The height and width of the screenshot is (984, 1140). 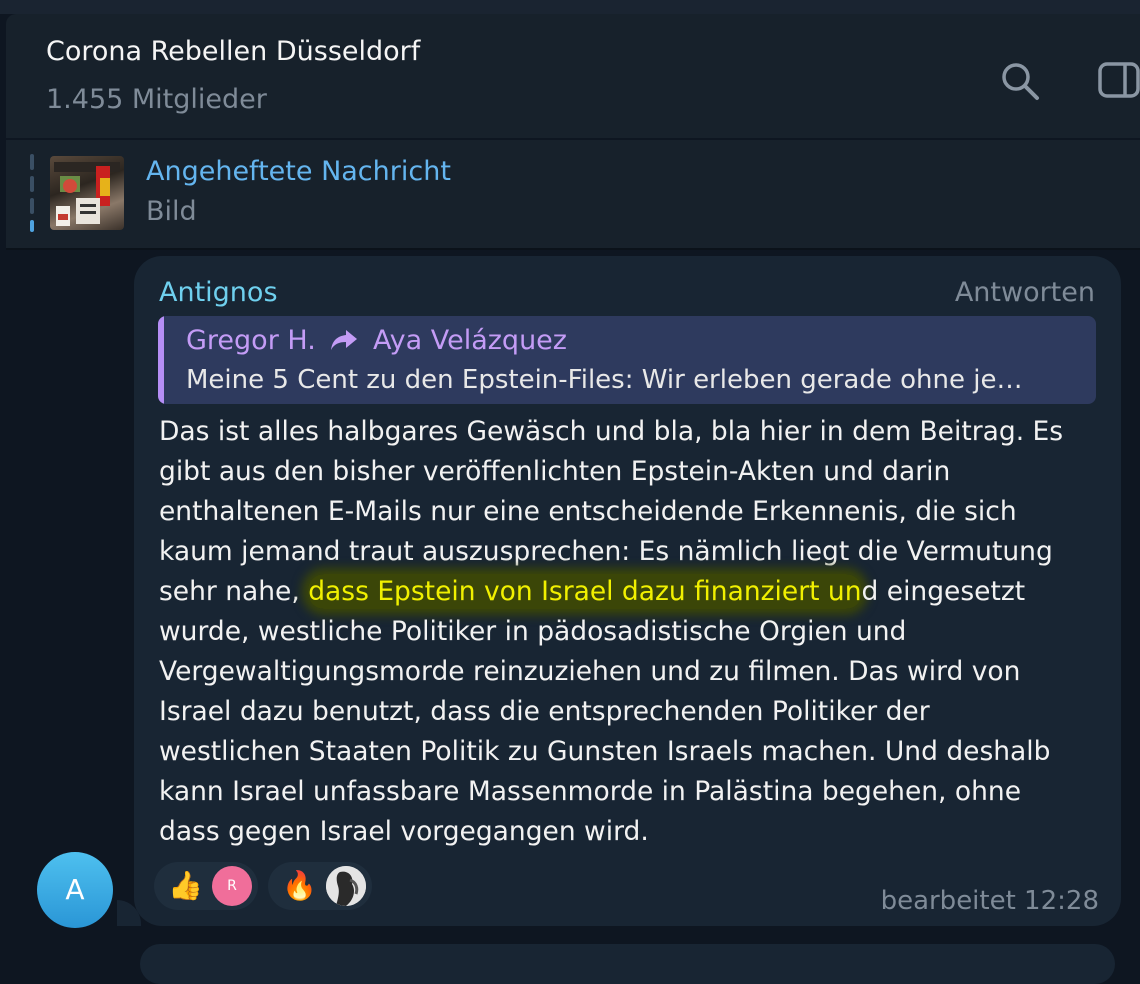 What do you see at coordinates (161, 360) in the screenshot?
I see `quote-accent-bar` at bounding box center [161, 360].